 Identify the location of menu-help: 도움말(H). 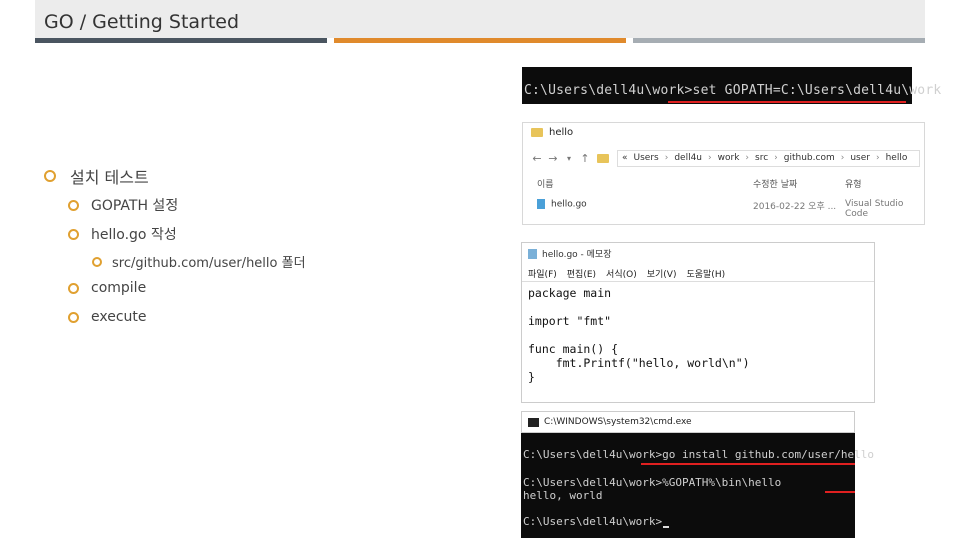
(705, 273).